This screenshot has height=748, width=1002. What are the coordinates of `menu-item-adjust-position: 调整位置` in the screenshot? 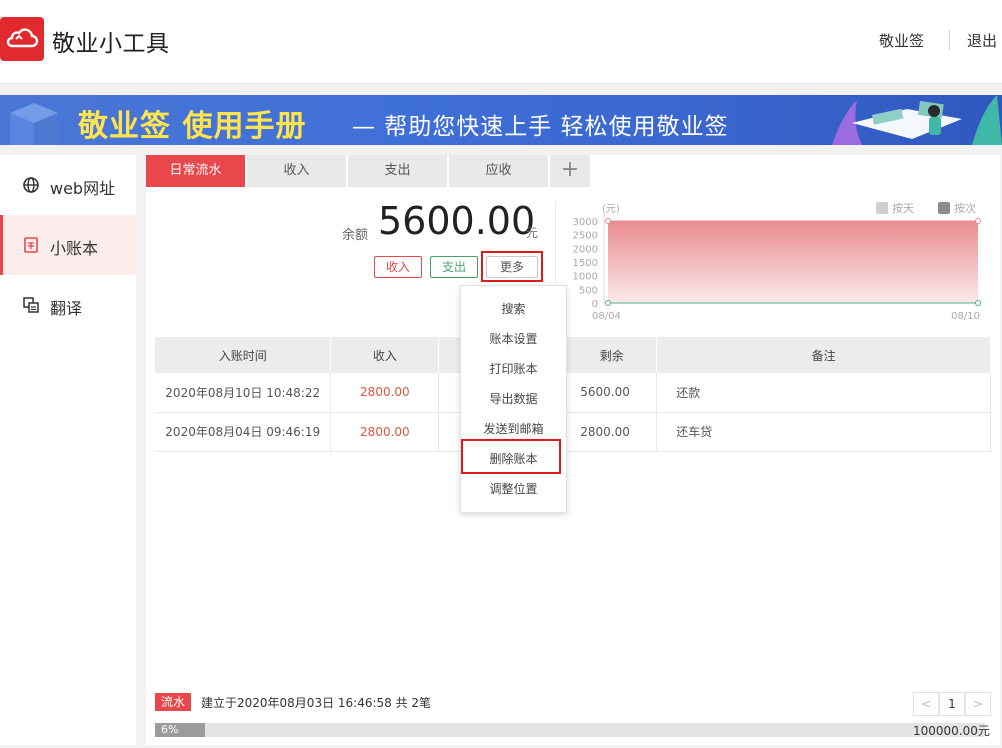 It's located at (513, 489).